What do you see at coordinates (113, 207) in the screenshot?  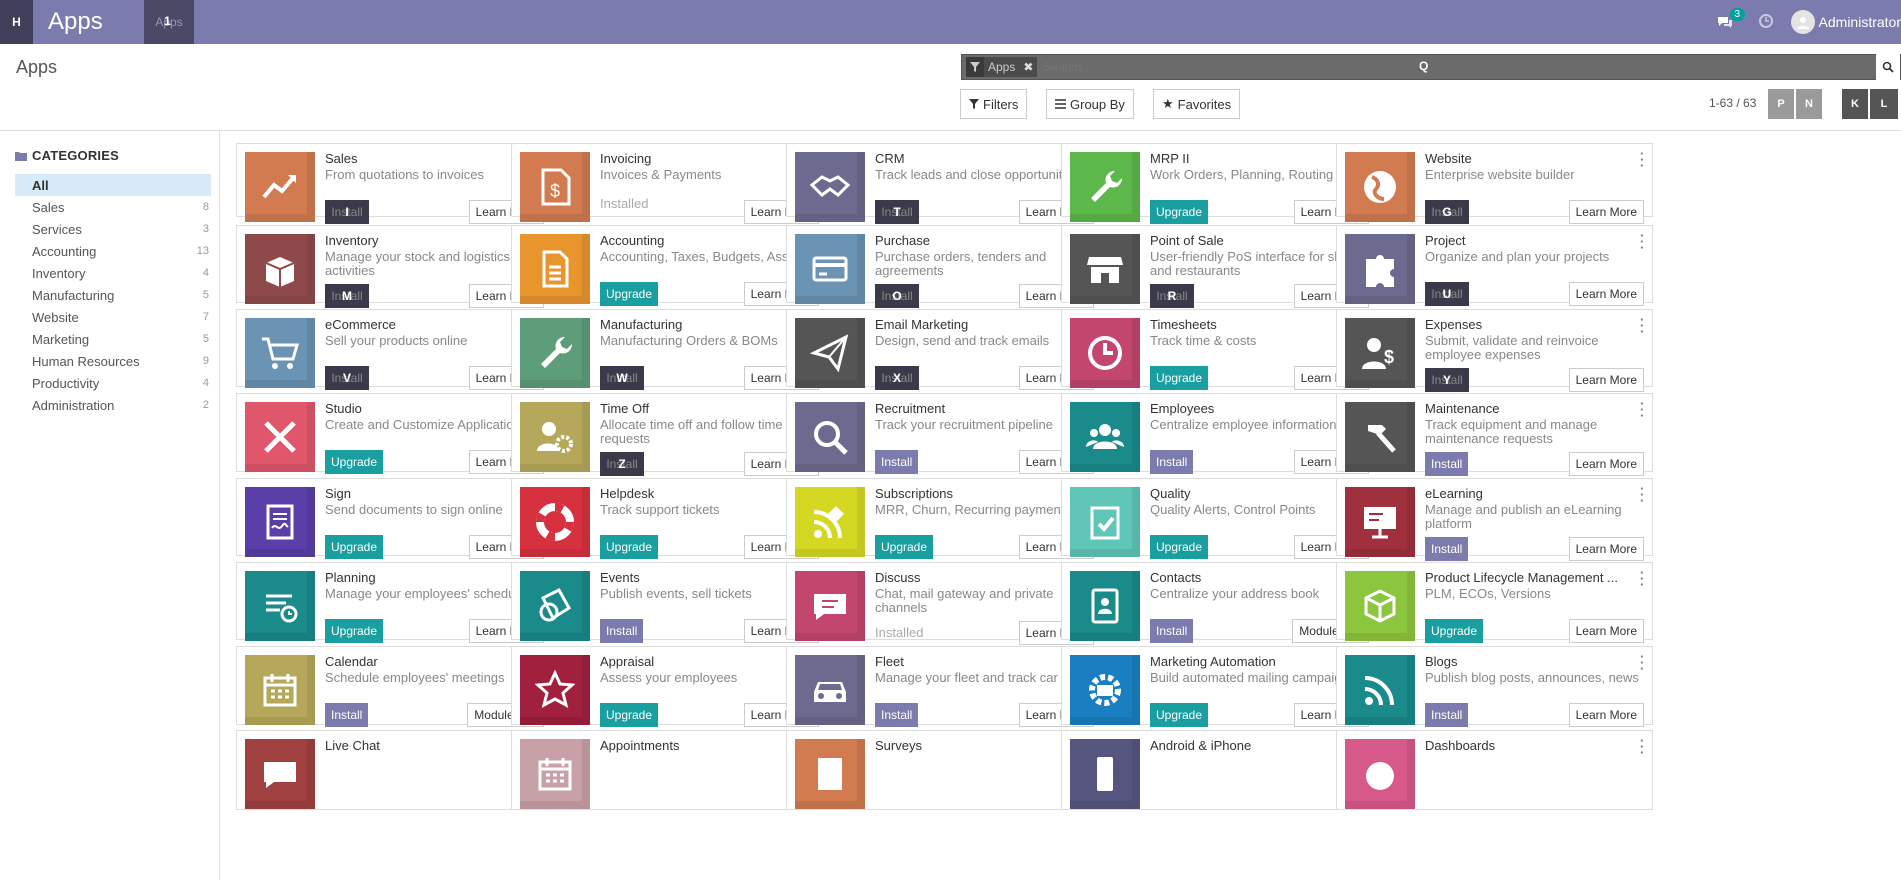 I see `sidebar-item-sales: Sales 8` at bounding box center [113, 207].